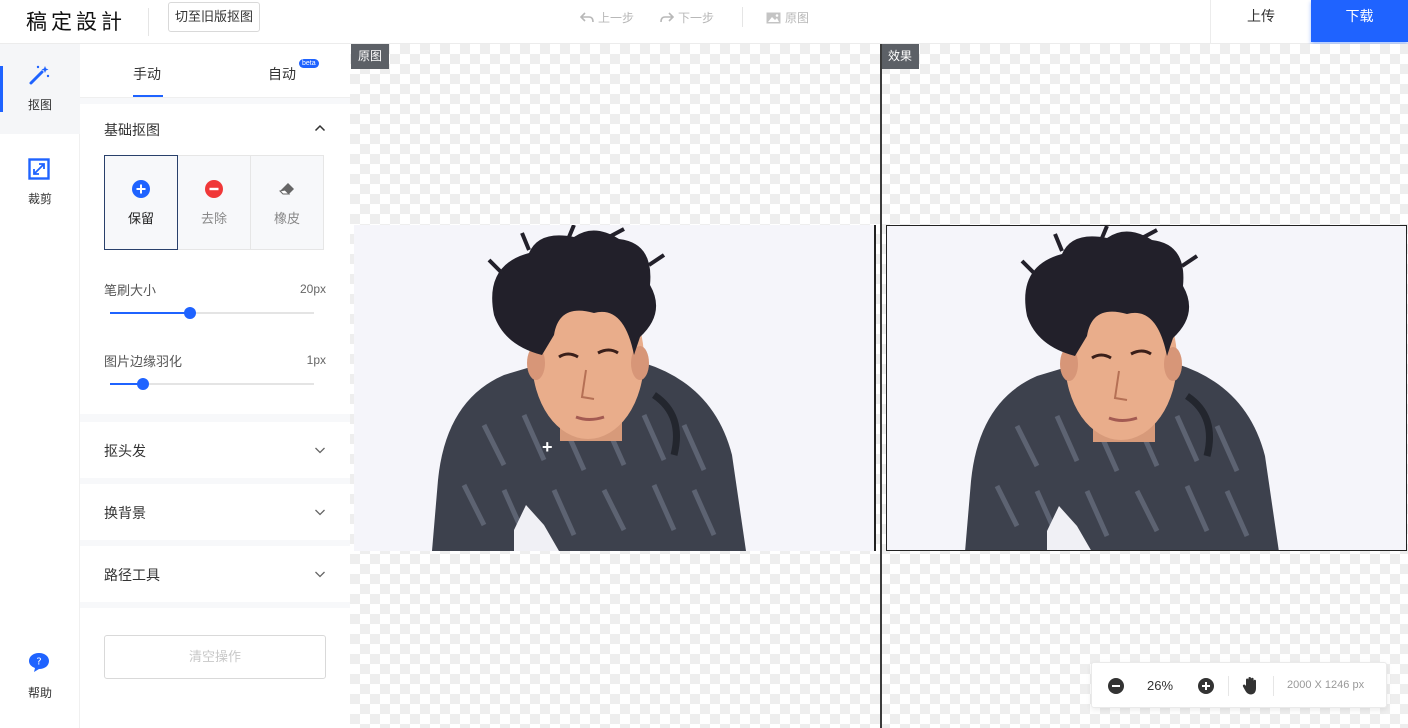 Image resolution: width=1408 pixels, height=728 pixels. I want to click on help-button: ? 帮助, so click(40, 677).